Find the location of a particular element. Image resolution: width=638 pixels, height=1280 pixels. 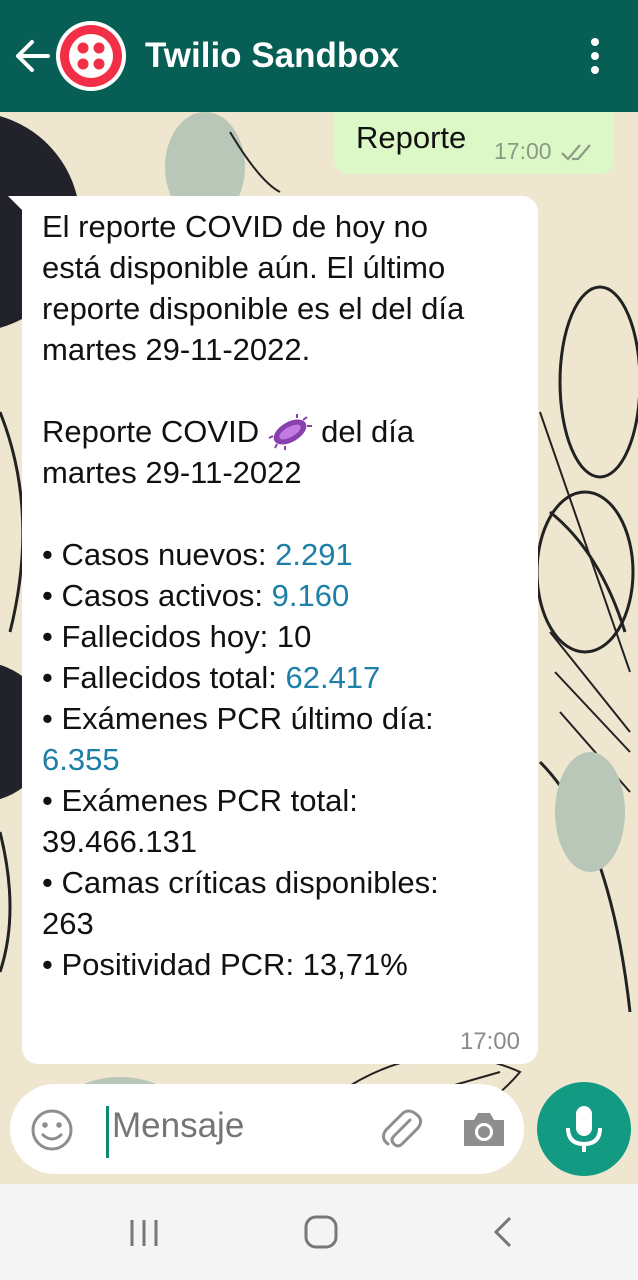

system-nav-bar is located at coordinates (319, 1232).